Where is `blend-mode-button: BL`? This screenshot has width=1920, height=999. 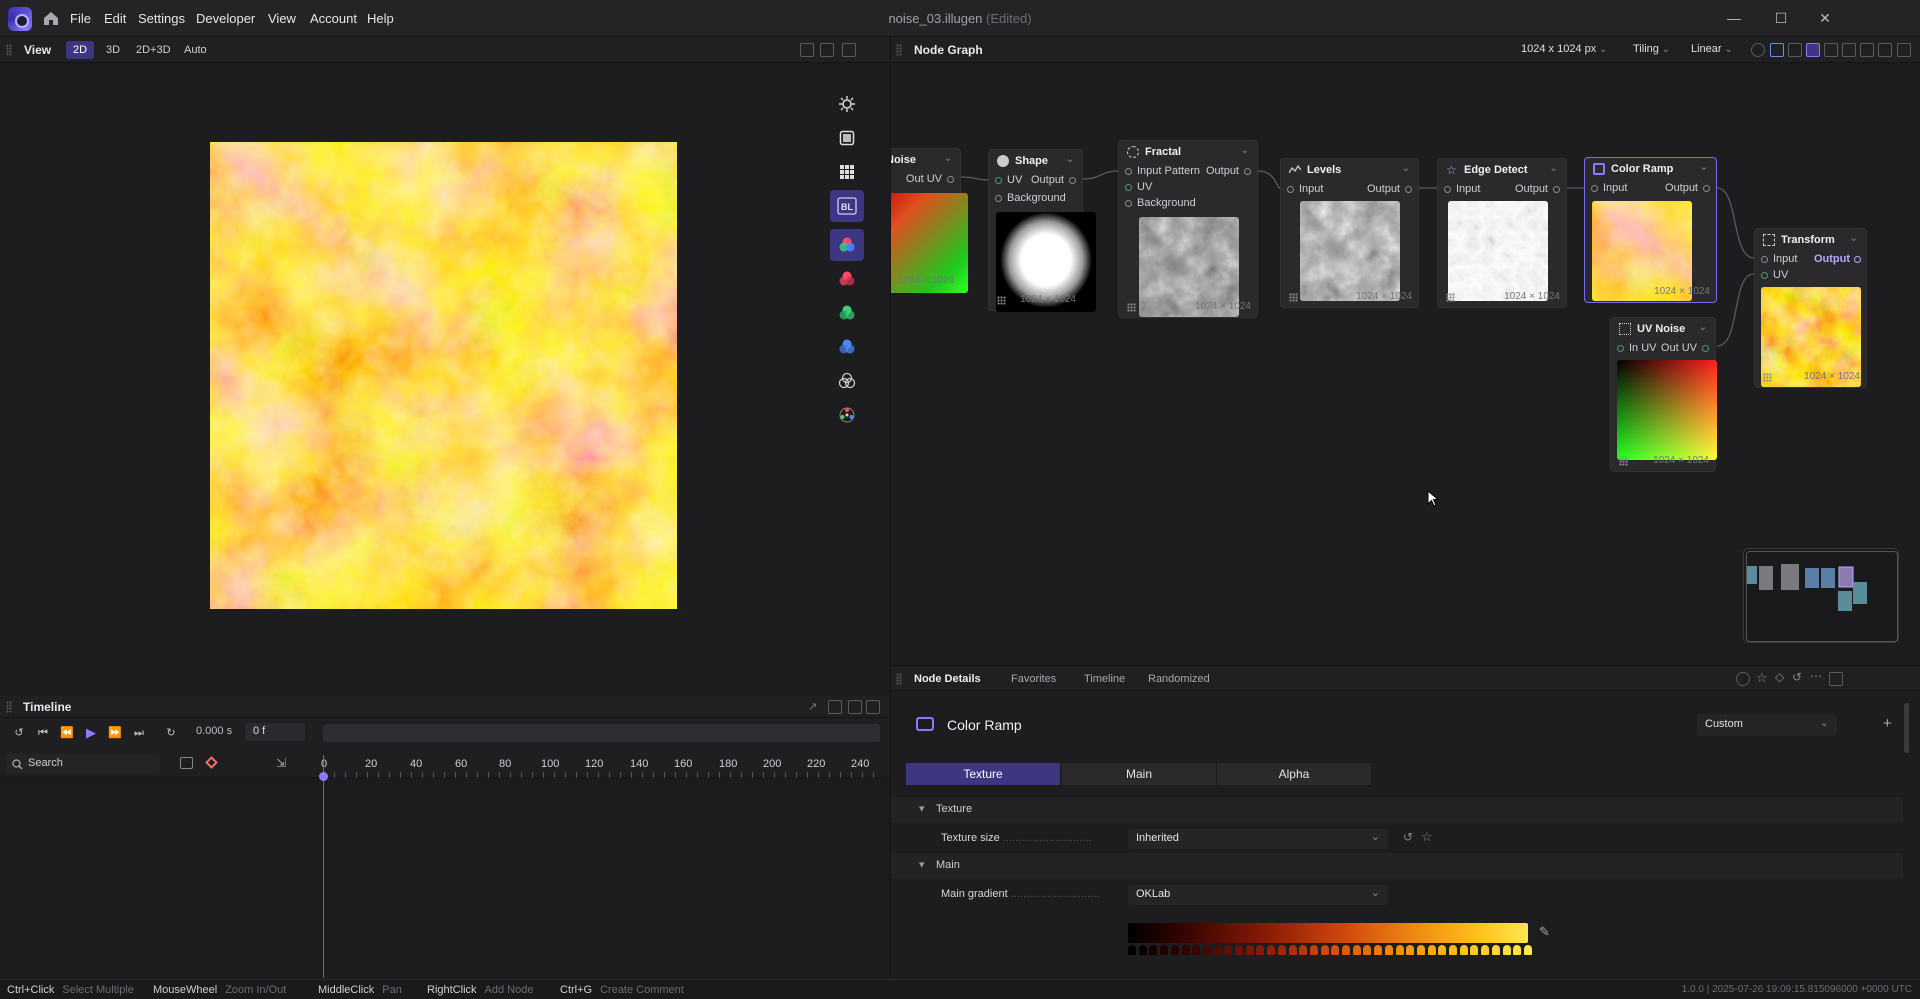 blend-mode-button: BL is located at coordinates (847, 206).